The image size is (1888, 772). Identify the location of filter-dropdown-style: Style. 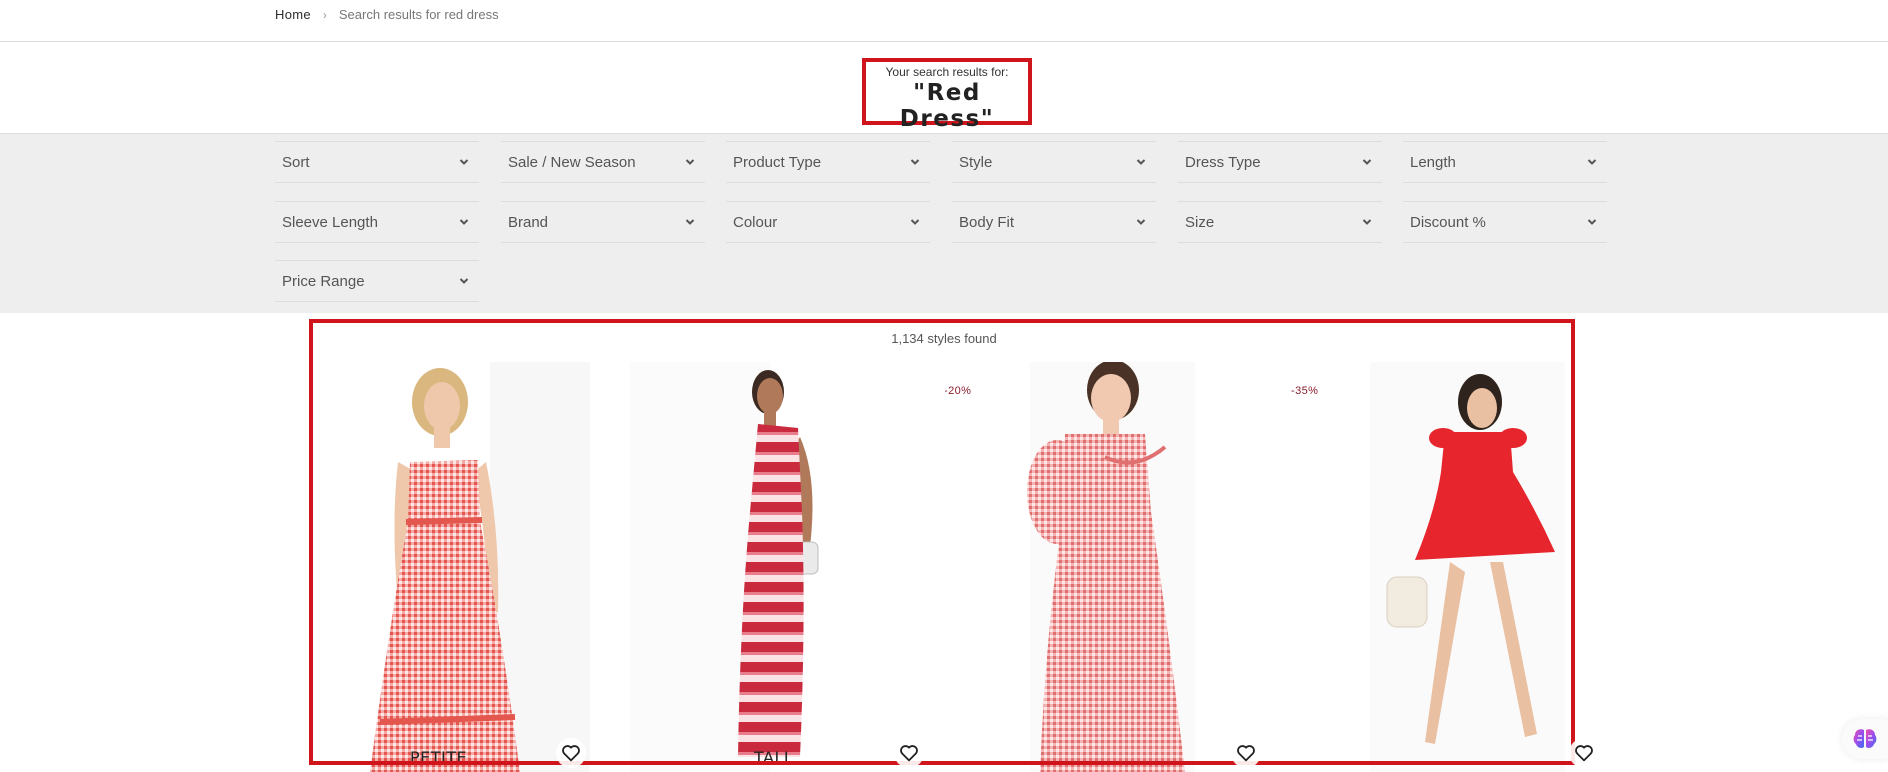
(1054, 162).